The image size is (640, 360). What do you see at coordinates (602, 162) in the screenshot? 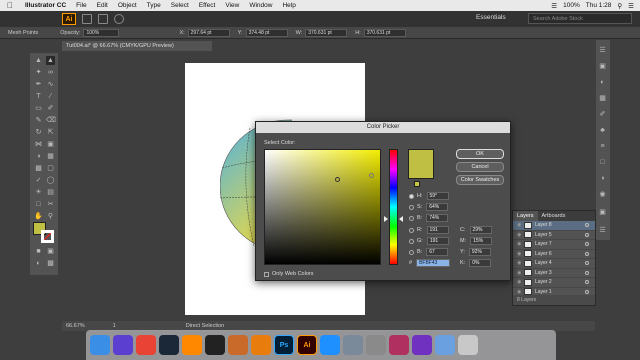
I see `gradient-panel-icon: □` at bounding box center [602, 162].